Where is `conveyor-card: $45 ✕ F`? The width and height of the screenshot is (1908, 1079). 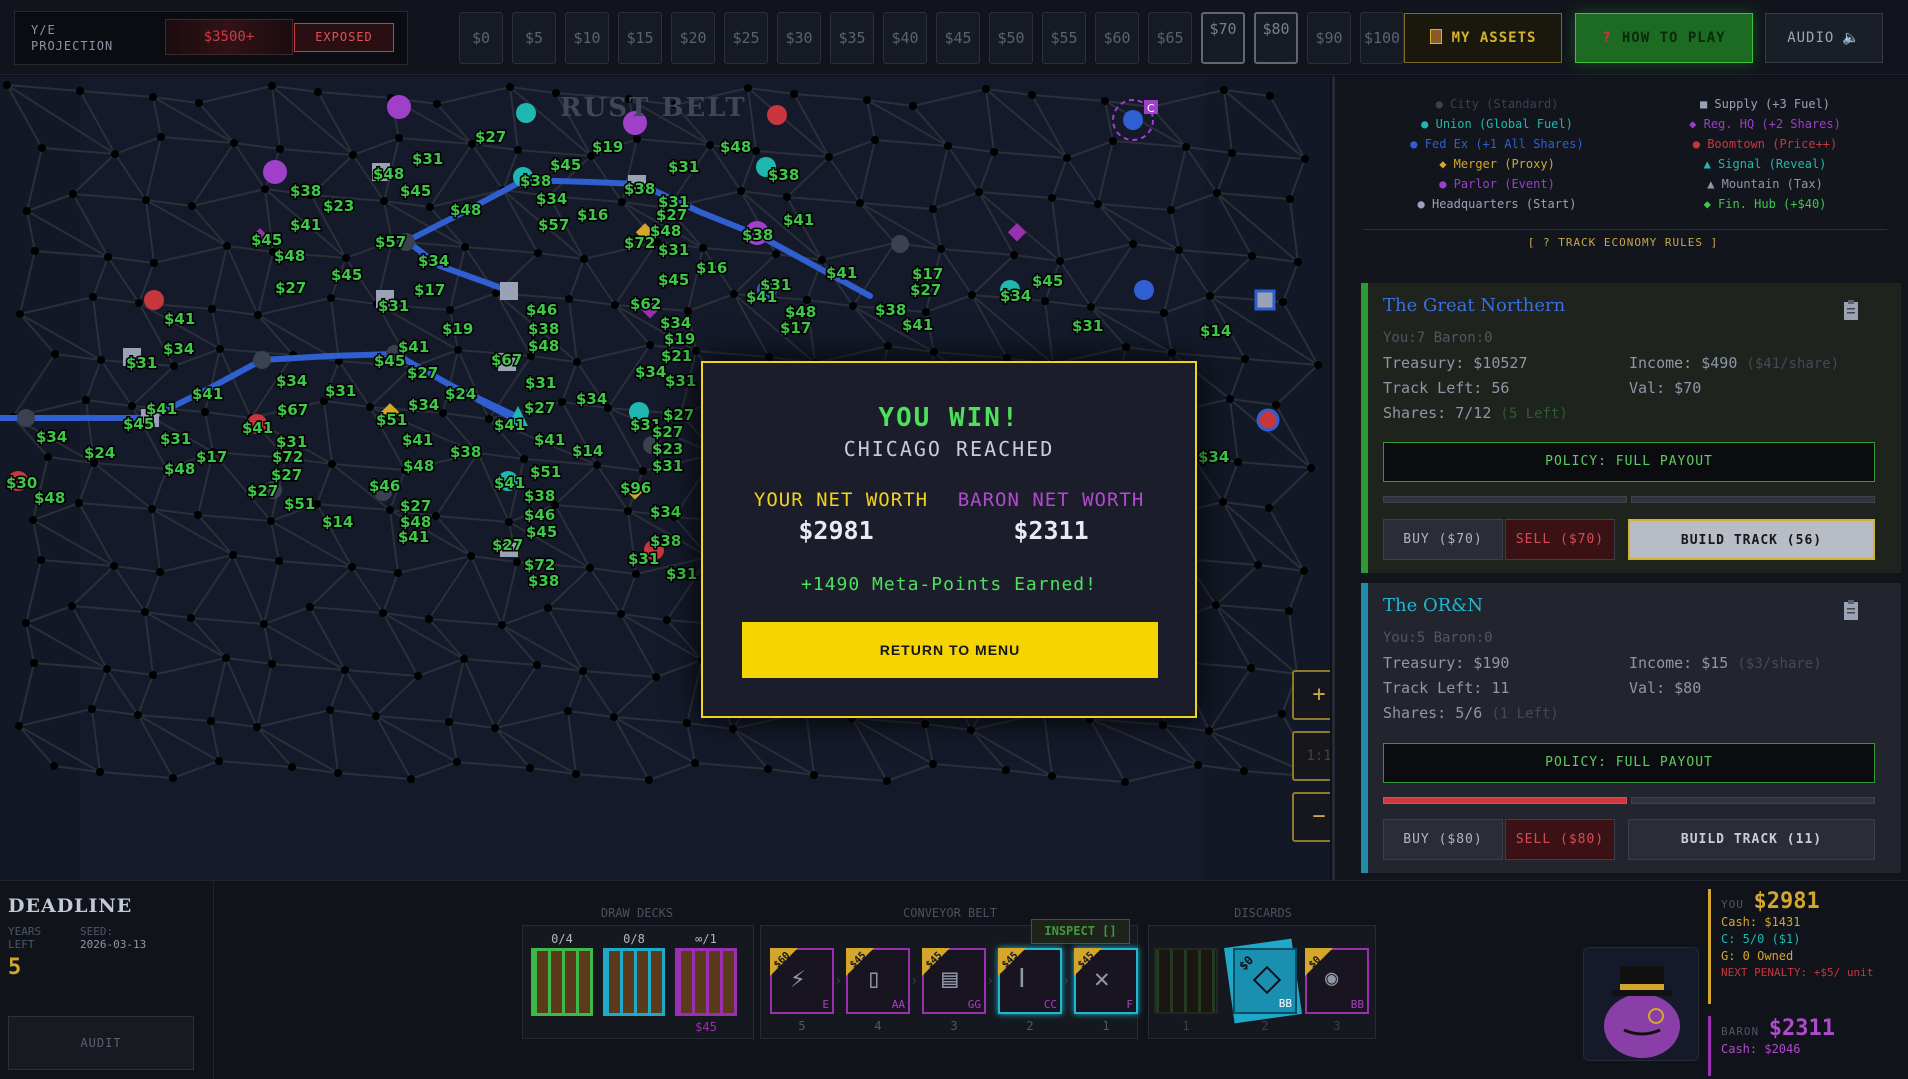 conveyor-card: $45 ✕ F is located at coordinates (1106, 981).